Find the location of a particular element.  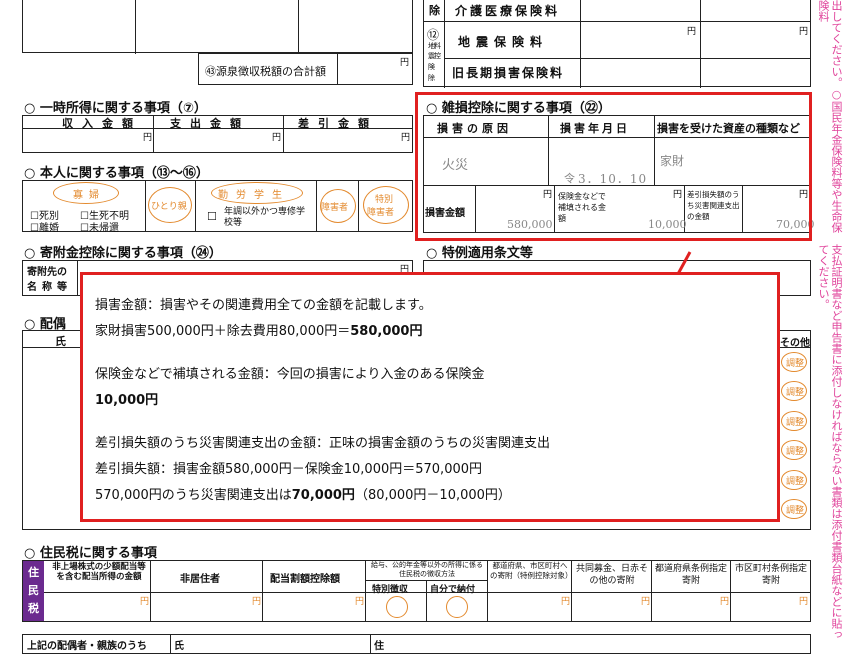

side-char: 料 is located at coordinates (437, 46).